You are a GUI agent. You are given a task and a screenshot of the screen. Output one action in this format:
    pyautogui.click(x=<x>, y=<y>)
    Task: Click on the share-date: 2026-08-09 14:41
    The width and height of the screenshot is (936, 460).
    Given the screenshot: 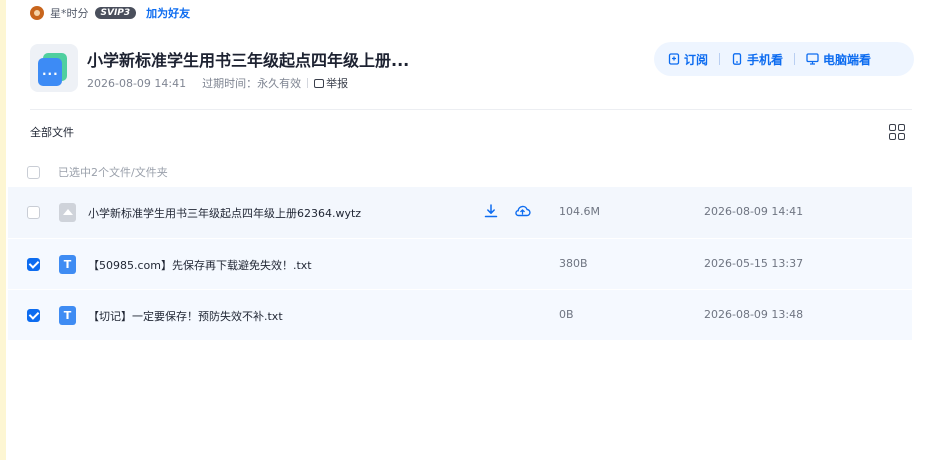 What is the action you would take?
    pyautogui.click(x=137, y=83)
    